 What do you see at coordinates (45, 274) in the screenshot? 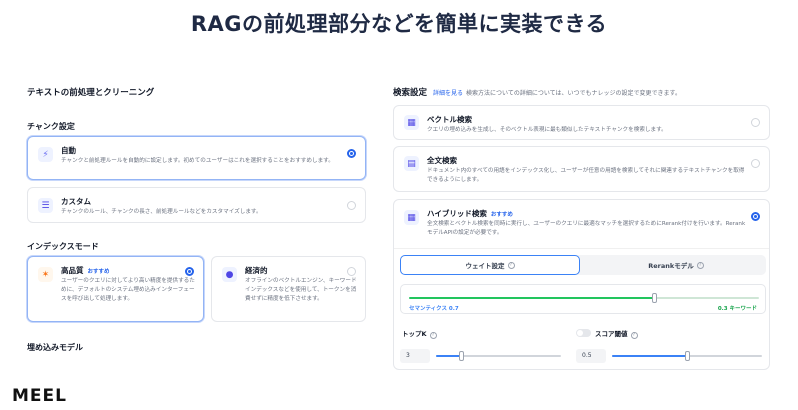
I see `star-icon: ✶` at bounding box center [45, 274].